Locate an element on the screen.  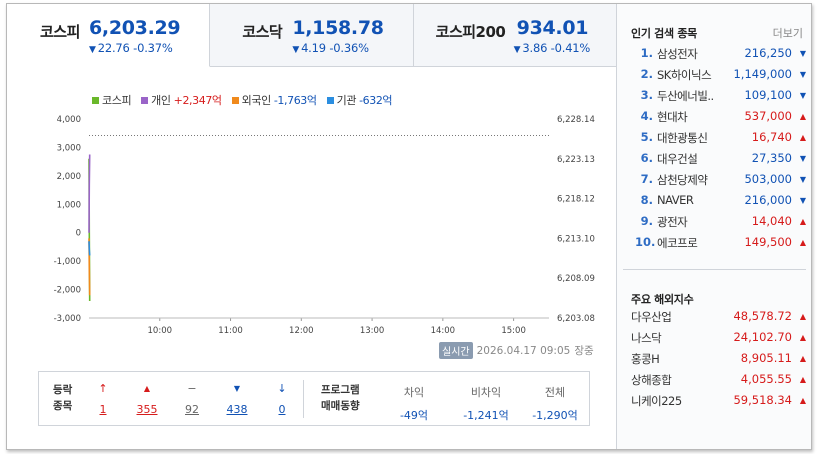
index-value: 8,905.11 is located at coordinates (766, 358).